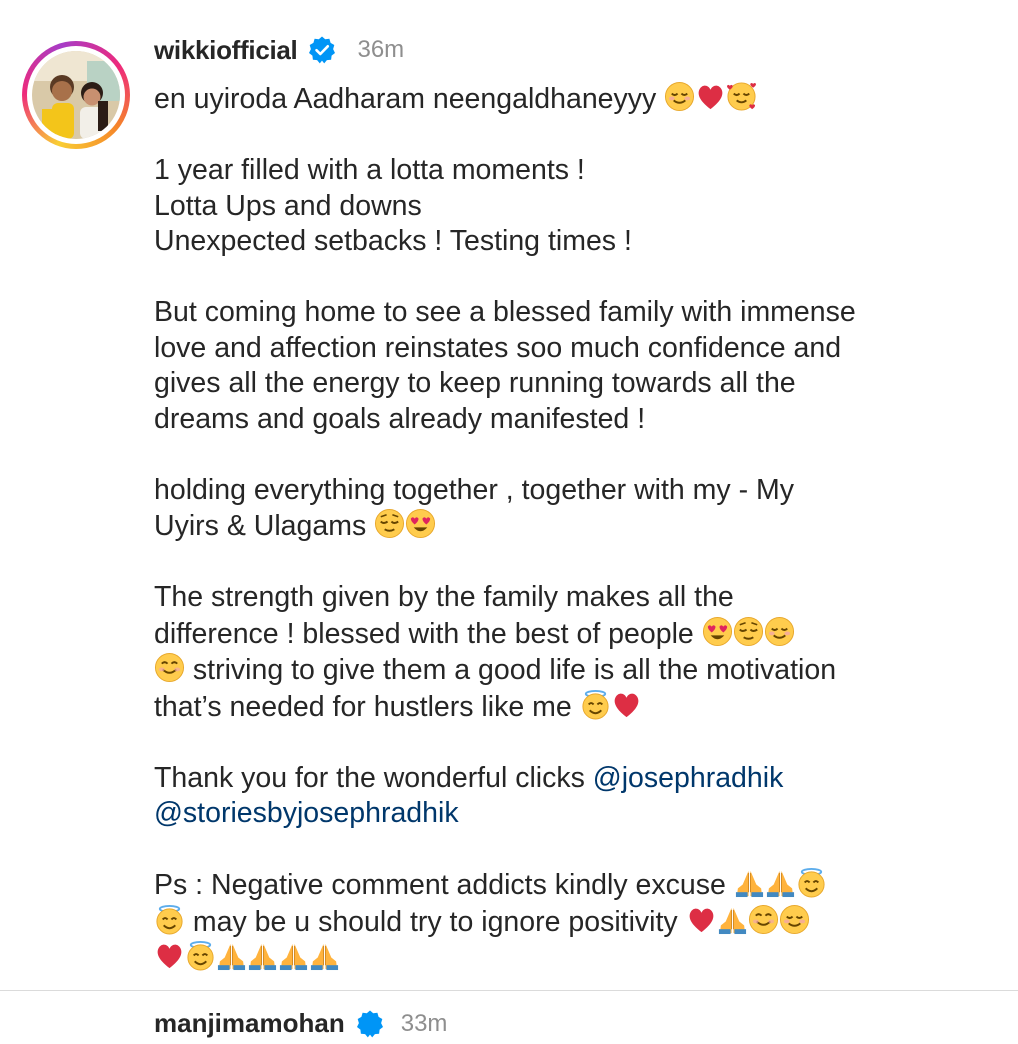 The height and width of the screenshot is (1044, 1018). Describe the element at coordinates (288, 205) in the screenshot. I see `caption-line: Lotta Ups and downs` at that location.